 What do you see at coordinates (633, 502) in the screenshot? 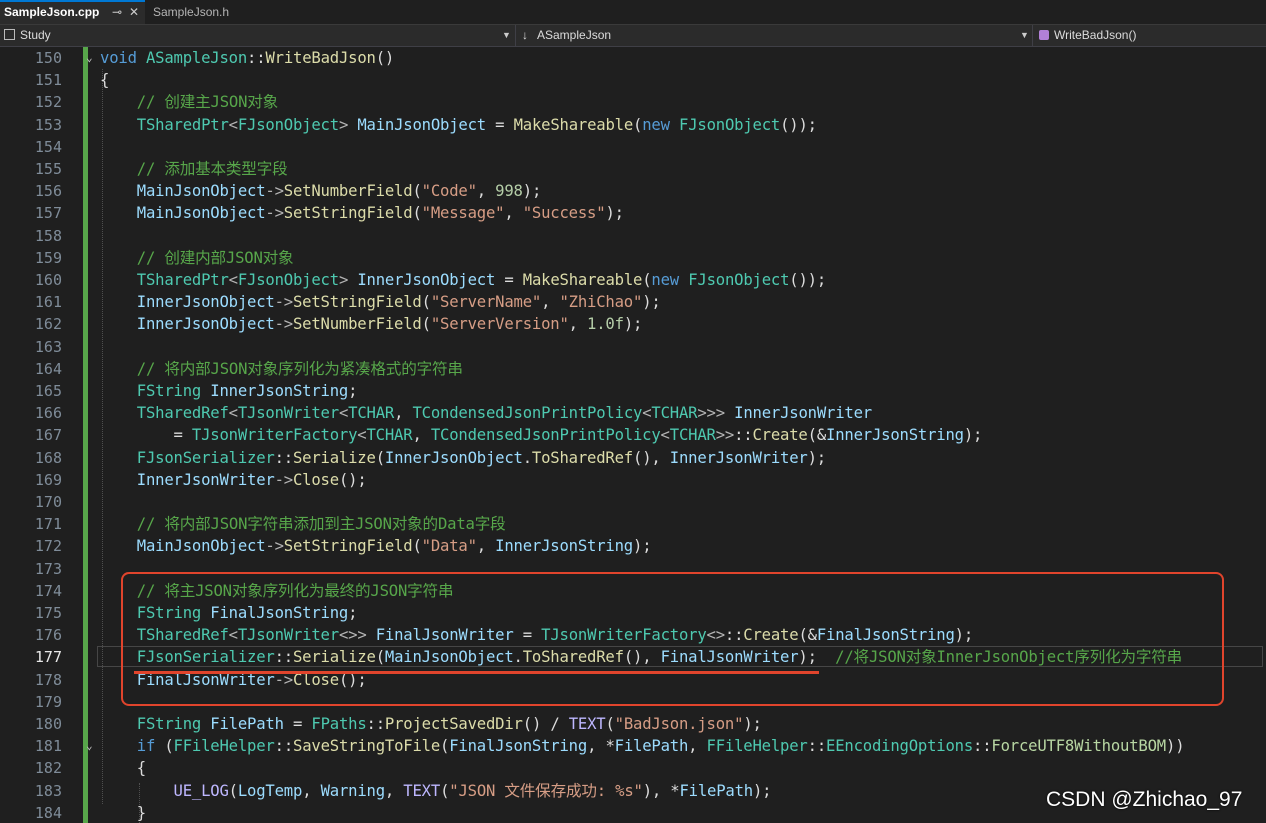
I see `code-line: 170` at bounding box center [633, 502].